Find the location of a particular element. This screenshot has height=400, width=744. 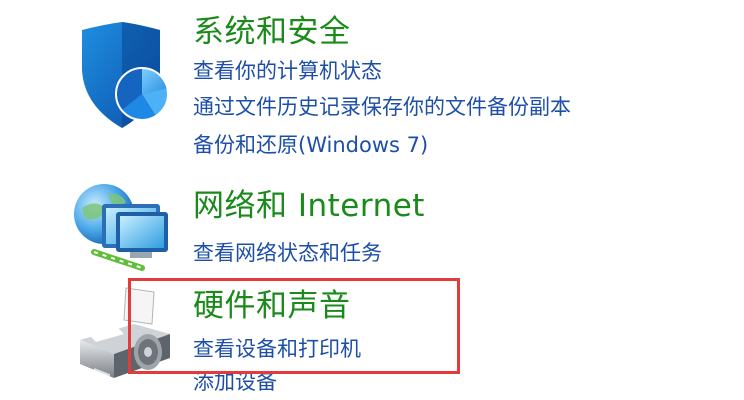

highlight-box is located at coordinates (294, 326).